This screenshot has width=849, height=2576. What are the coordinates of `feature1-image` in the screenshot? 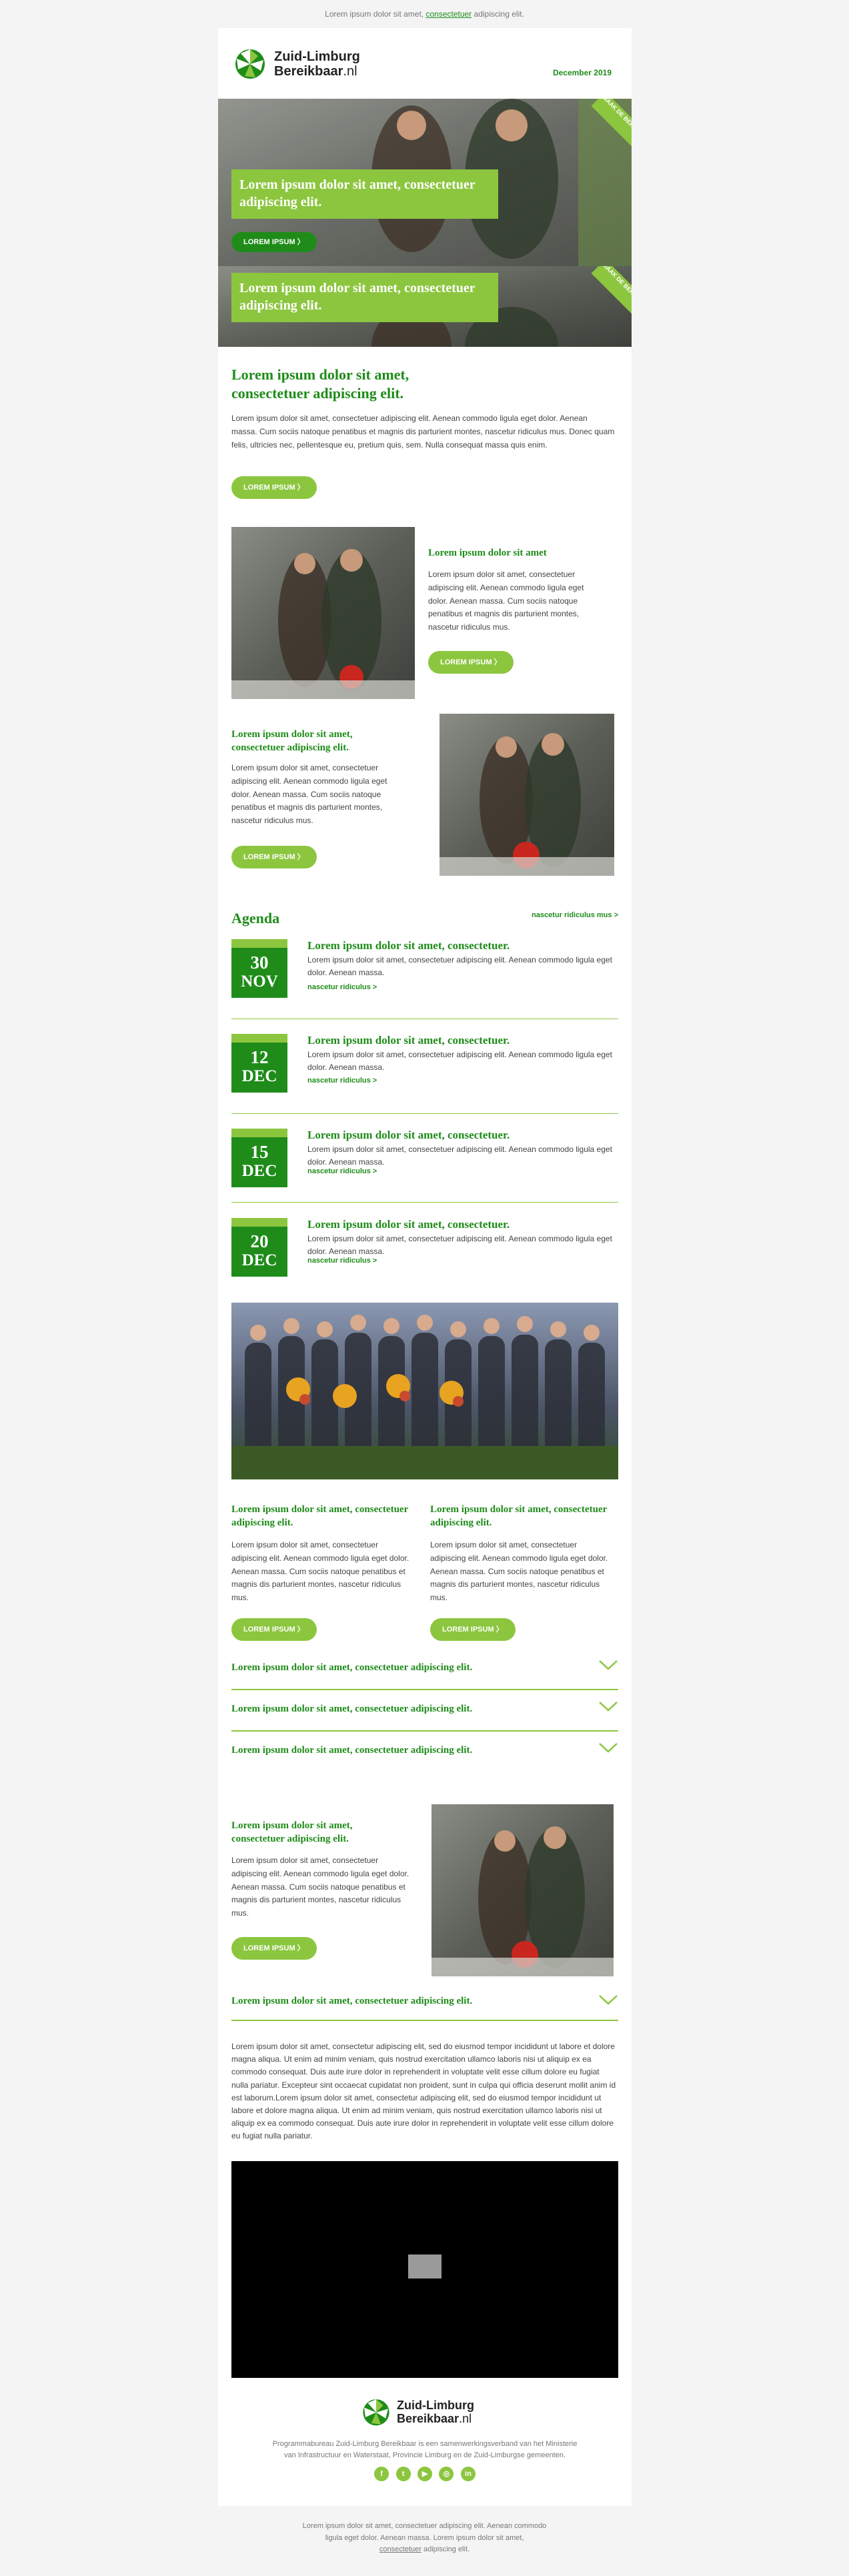 It's located at (323, 613).